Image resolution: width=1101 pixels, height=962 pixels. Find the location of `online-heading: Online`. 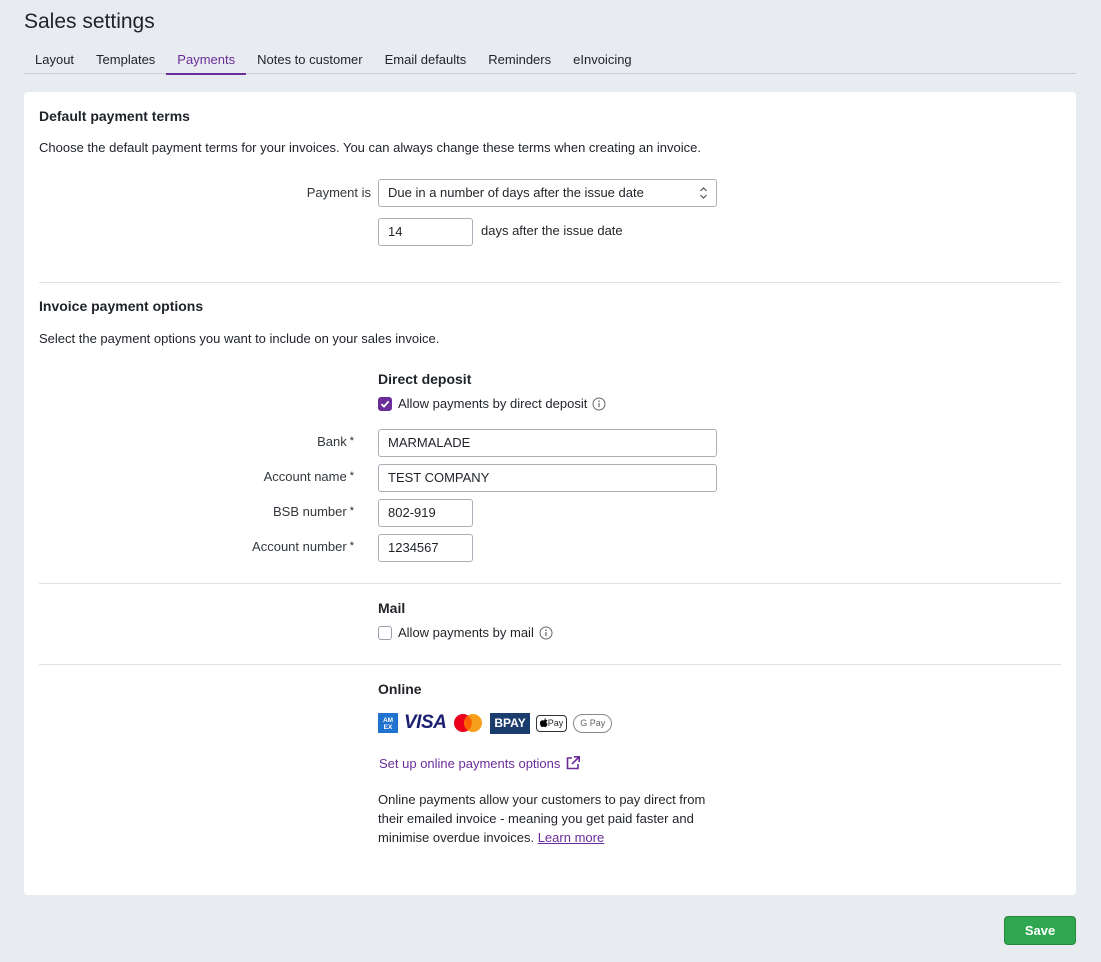

online-heading: Online is located at coordinates (400, 689).